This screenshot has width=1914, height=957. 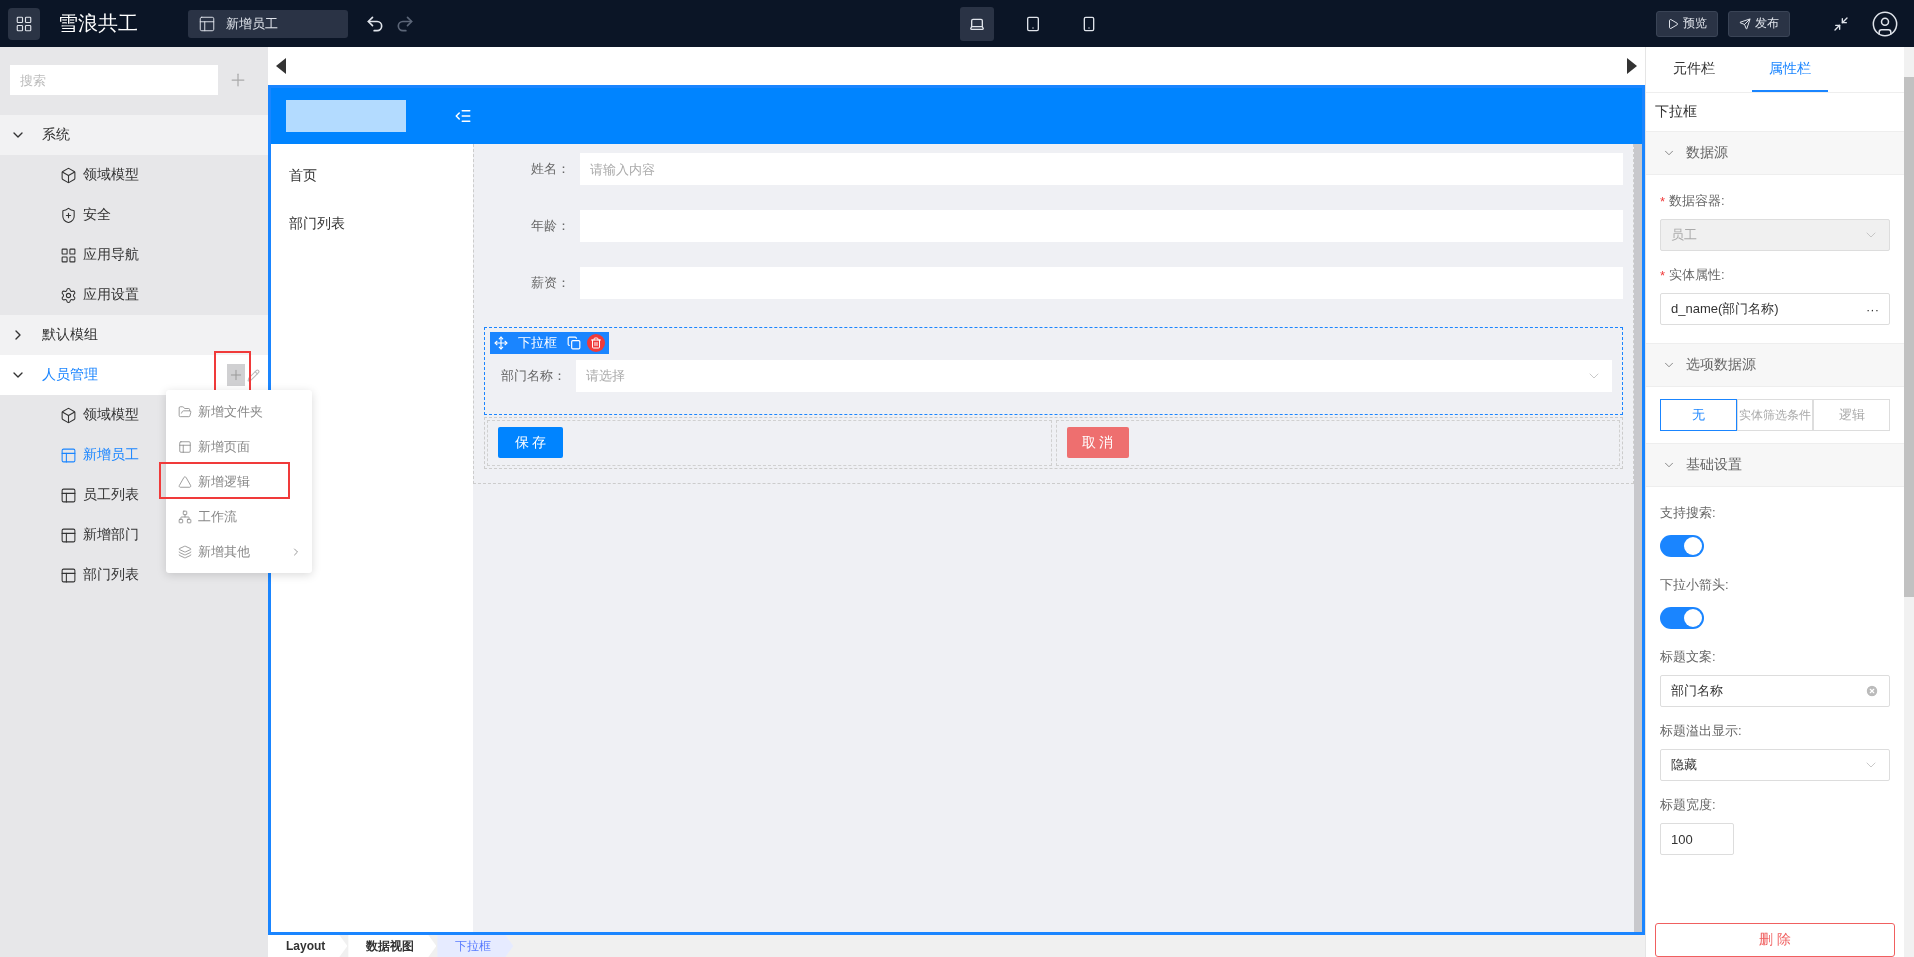 I want to click on section-header: 基础设置, so click(x=1775, y=465).